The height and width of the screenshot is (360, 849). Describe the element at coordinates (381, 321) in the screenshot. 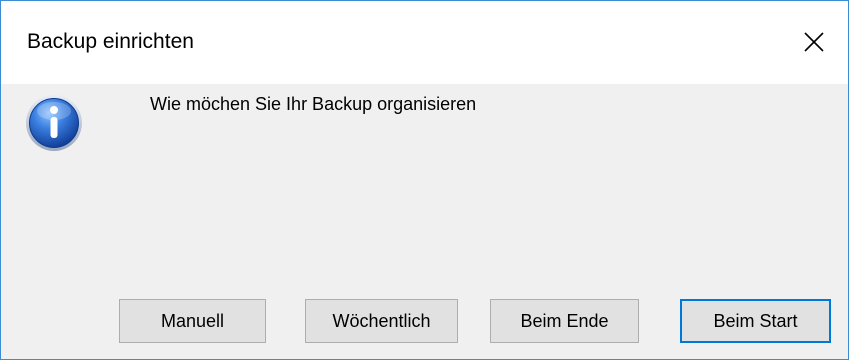

I see `woechentlich-button: Wöchentlich` at that location.